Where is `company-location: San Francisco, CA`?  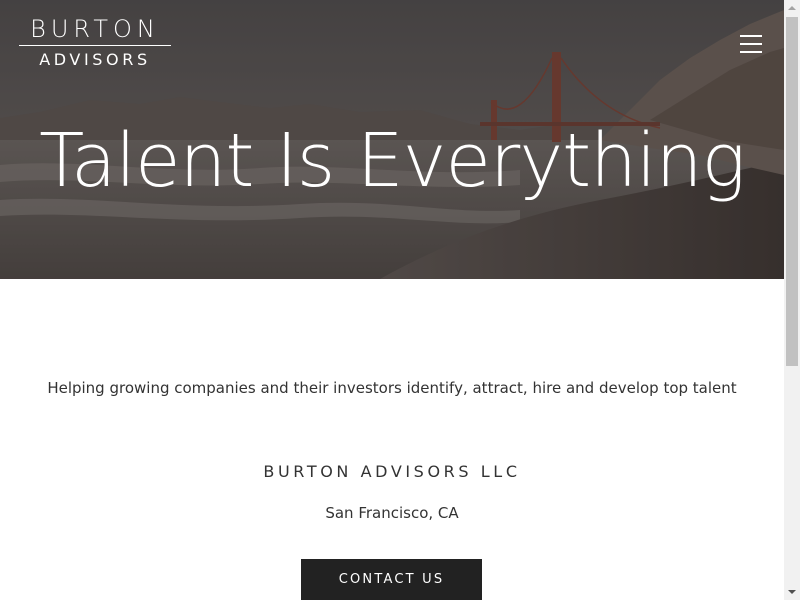 company-location: San Francisco, CA is located at coordinates (392, 513).